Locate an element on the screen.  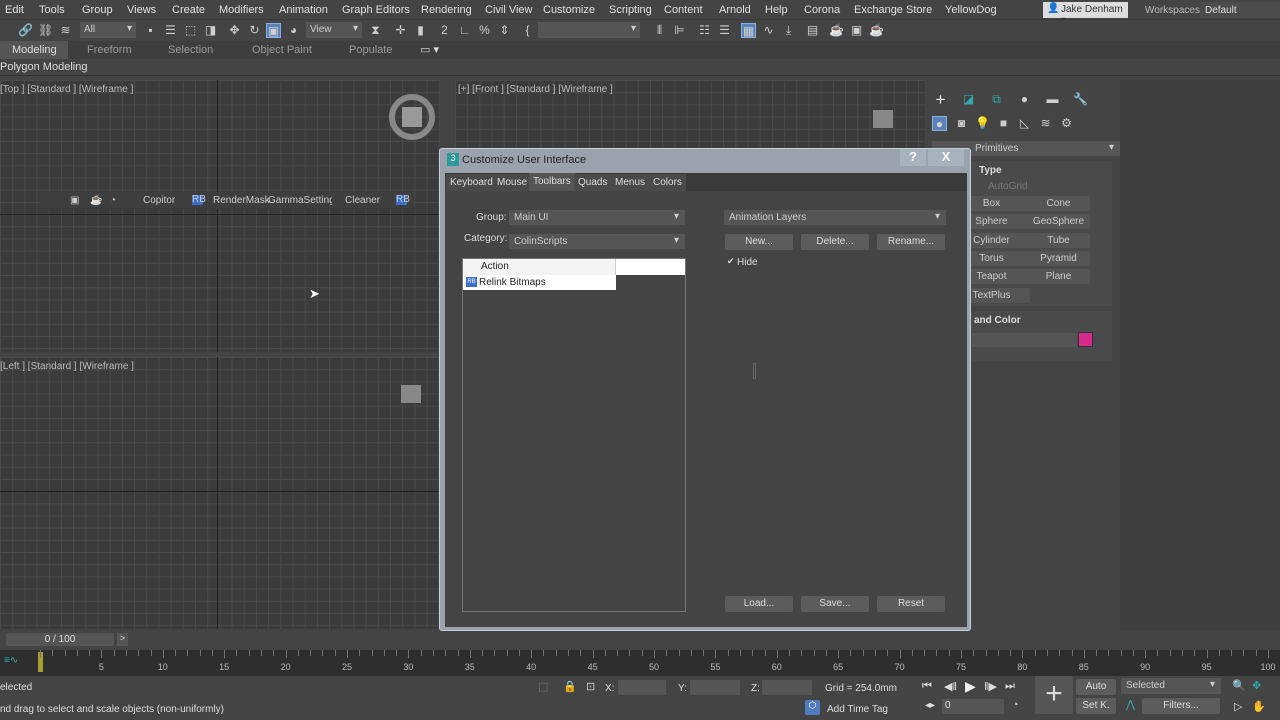
link-icon: 🔗 is located at coordinates (25, 30).